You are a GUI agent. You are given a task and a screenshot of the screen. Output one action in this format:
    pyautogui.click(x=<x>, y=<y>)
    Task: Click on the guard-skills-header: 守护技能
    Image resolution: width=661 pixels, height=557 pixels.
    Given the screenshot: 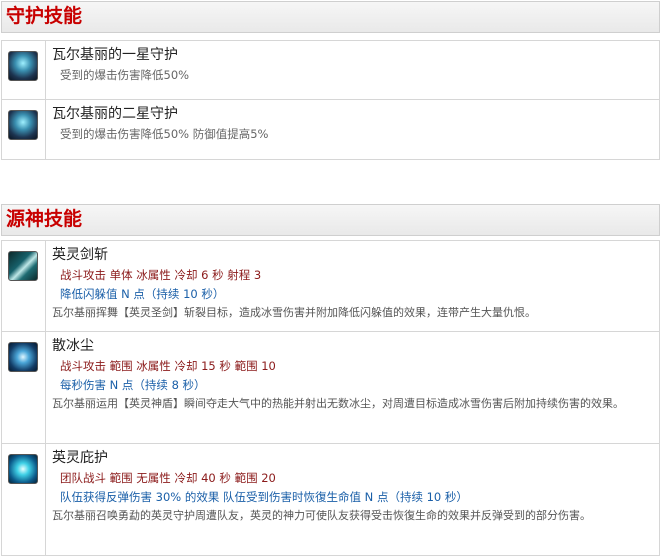 What is the action you would take?
    pyautogui.click(x=330, y=17)
    